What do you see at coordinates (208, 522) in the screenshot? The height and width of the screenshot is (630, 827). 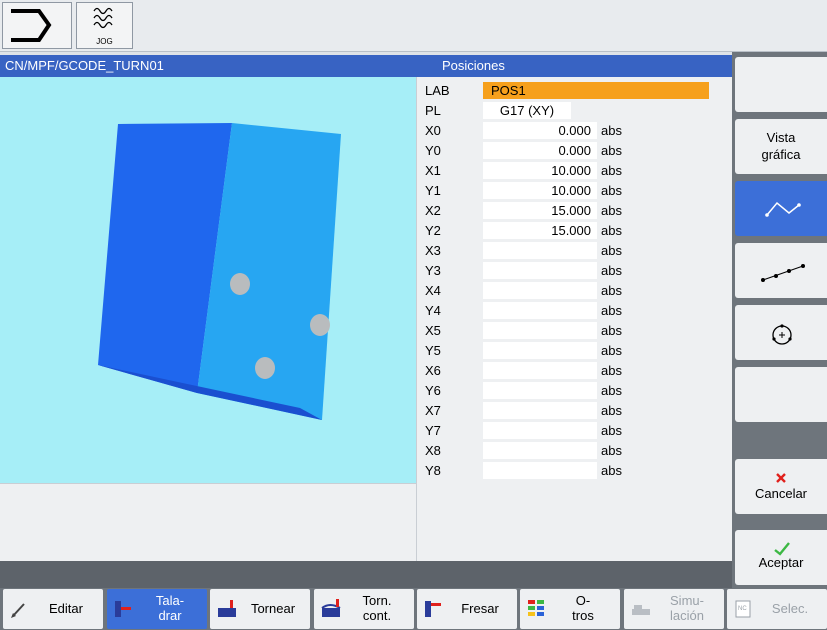 I see `graphic-footer` at bounding box center [208, 522].